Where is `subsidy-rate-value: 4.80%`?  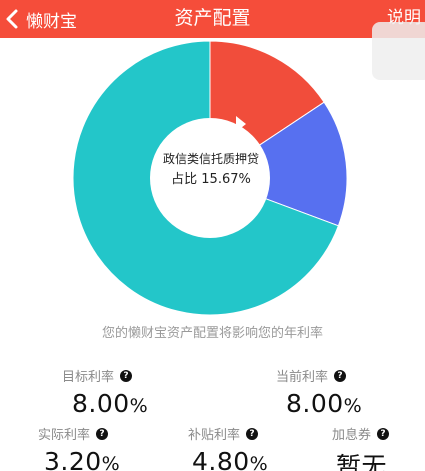
subsidy-rate-value: 4.80% is located at coordinates (230, 459).